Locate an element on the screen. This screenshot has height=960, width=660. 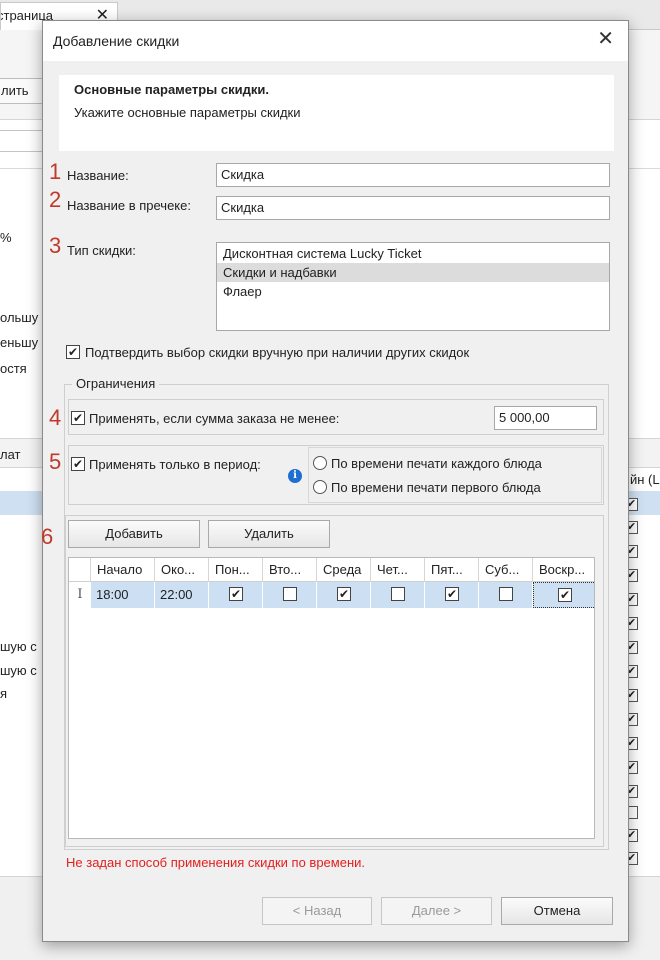
radio-first-dish-label: По времени печати первого блюда is located at coordinates (436, 487).